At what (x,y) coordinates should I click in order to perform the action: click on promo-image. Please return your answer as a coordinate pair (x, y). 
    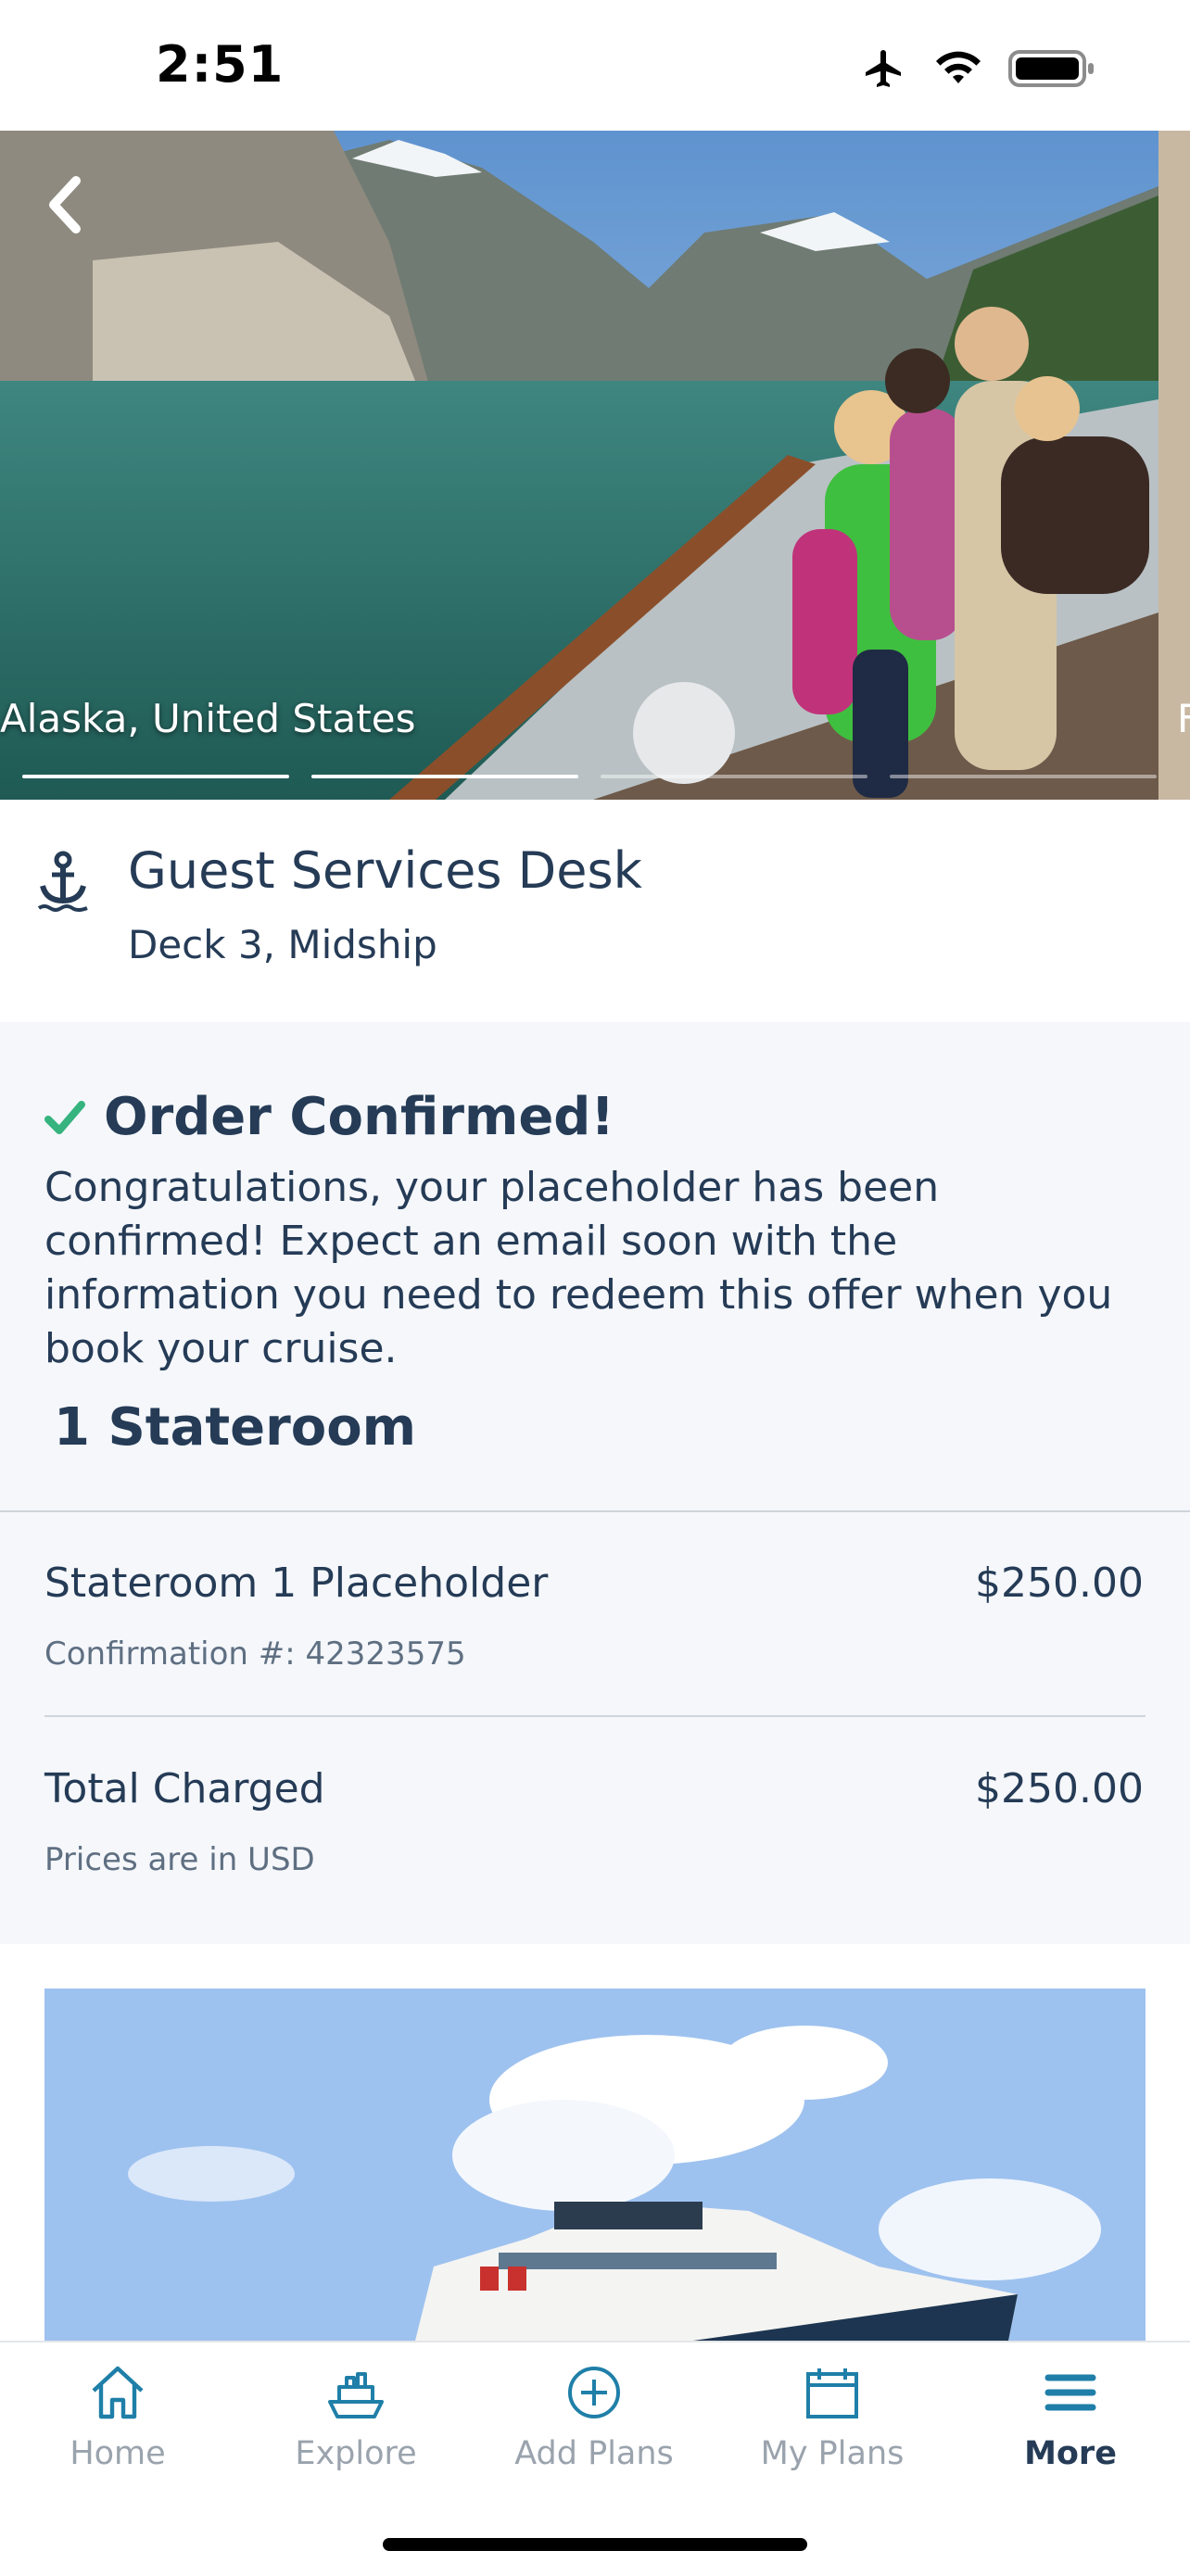
    Looking at the image, I should click on (595, 2165).